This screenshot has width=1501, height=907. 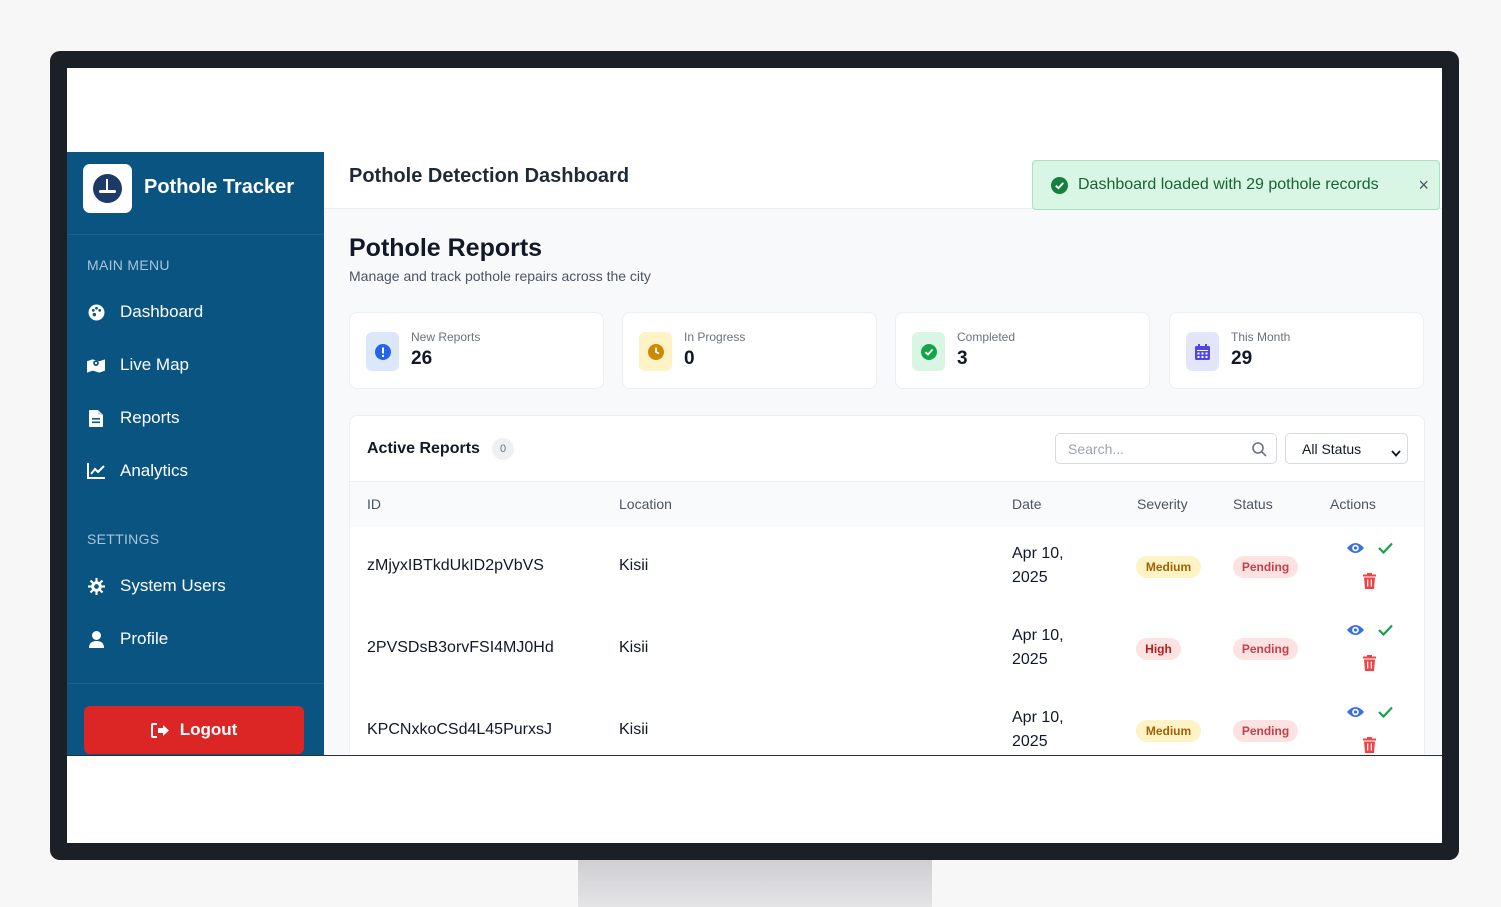 I want to click on sidebar-item-analytics: Analytics, so click(x=137, y=471).